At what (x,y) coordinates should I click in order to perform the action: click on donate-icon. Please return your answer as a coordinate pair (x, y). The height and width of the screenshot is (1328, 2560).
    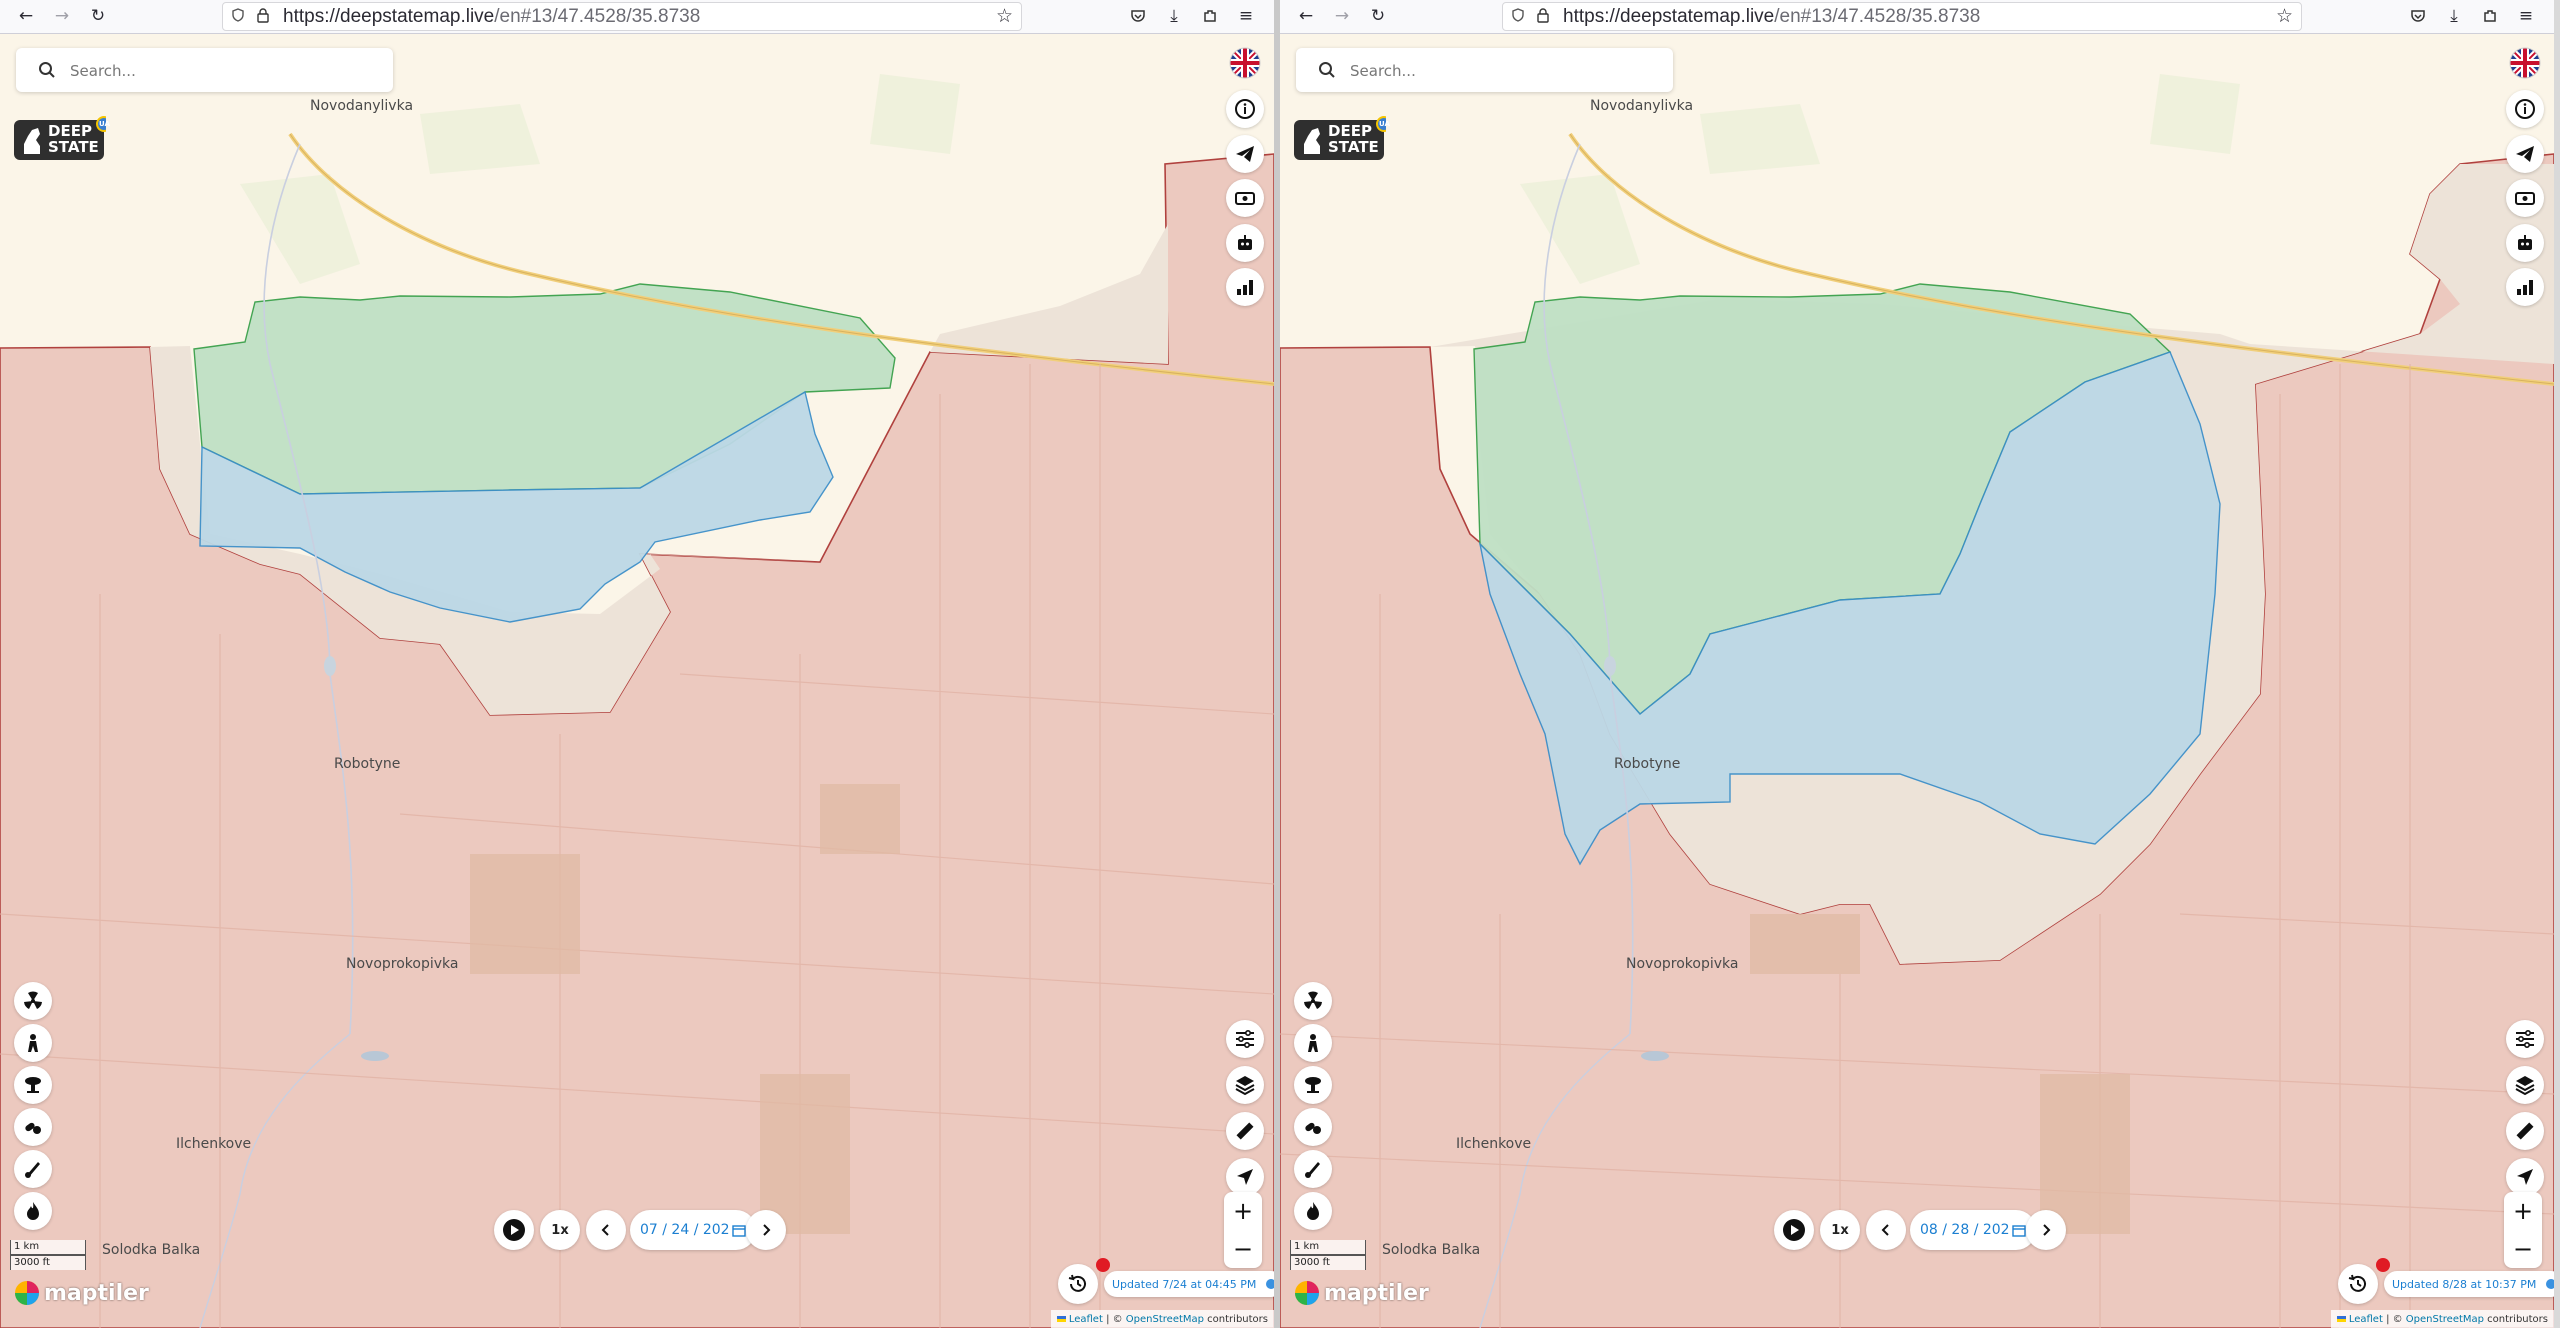
    Looking at the image, I should click on (2525, 198).